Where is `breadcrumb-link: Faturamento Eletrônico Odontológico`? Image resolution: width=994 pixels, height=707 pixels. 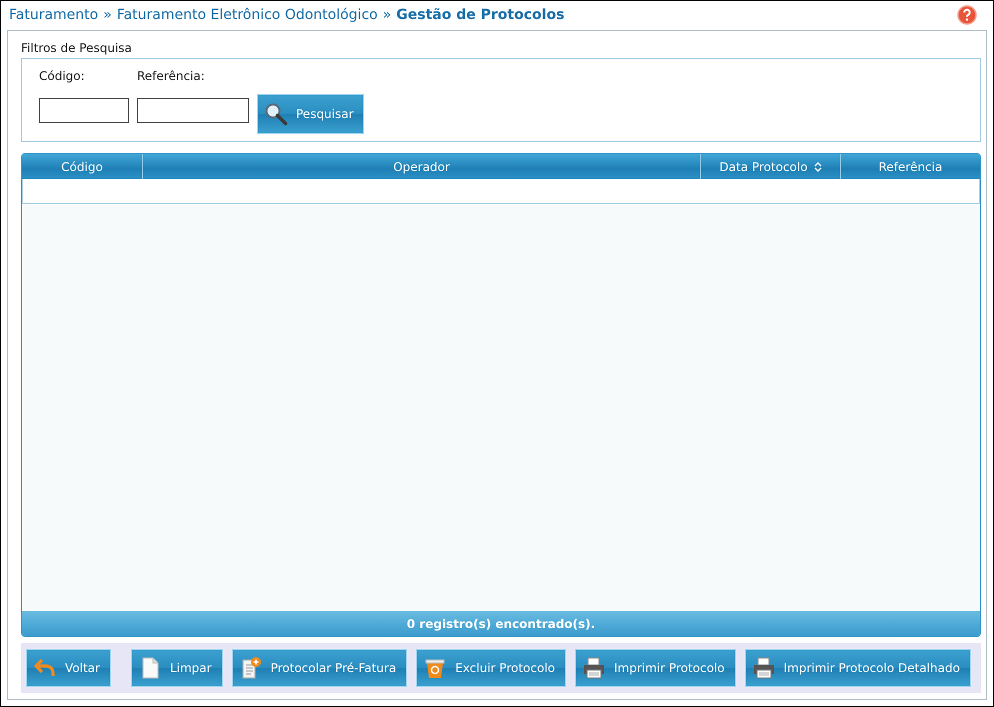
breadcrumb-link: Faturamento Eletrônico Odontológico is located at coordinates (247, 15).